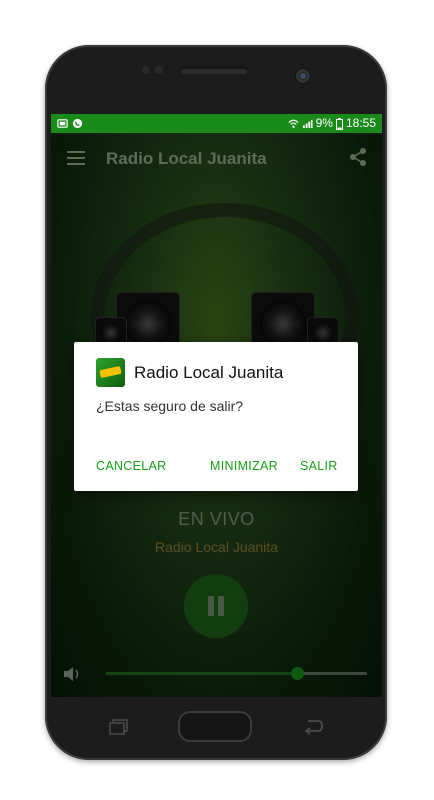  I want to click on battery-percent: 9%, so click(324, 123).